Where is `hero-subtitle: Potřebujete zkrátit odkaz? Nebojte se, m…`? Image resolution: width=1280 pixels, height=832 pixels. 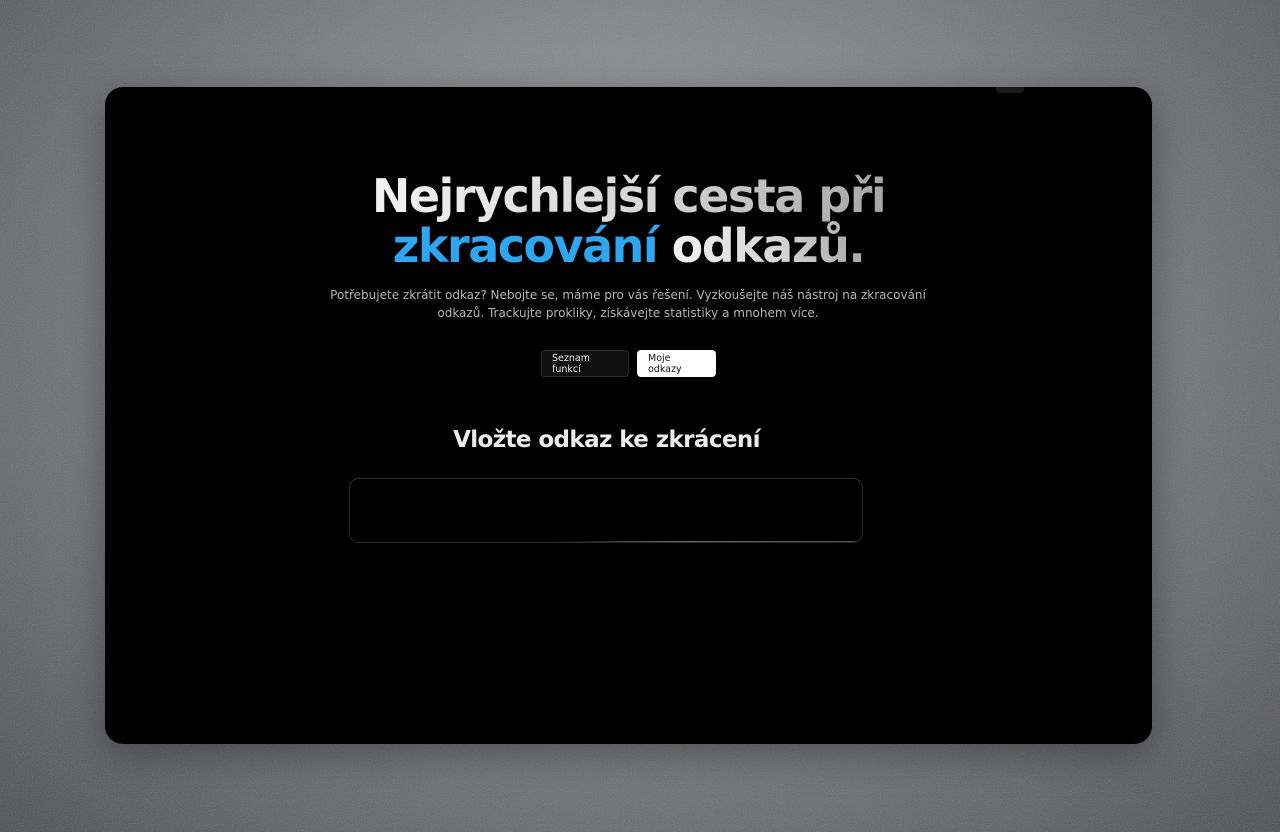
hero-subtitle: Potřebujete zkrátit odkaz? Nebojte se, m… is located at coordinates (628, 304).